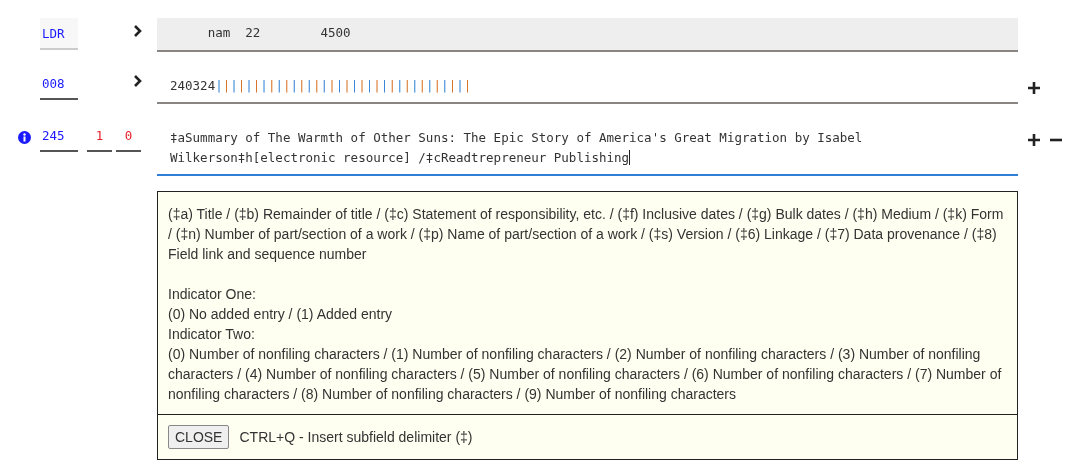  What do you see at coordinates (586, 234) in the screenshot?
I see `subfield-list: (‡a) Title / (‡b) Remainder of title / (‡c) Statement of responsibility, etc. / (‡f) Inclusive dates / (‡g) Bulk dates / (‡h) Medium / (‡k) Form / (‡n) Number of part/section of a work / (‡p) Name of part/section of a work / (‡s) Version / (‡6) Linkage / (‡7) Data provenance / (‡8) Field link and sequence number` at bounding box center [586, 234].